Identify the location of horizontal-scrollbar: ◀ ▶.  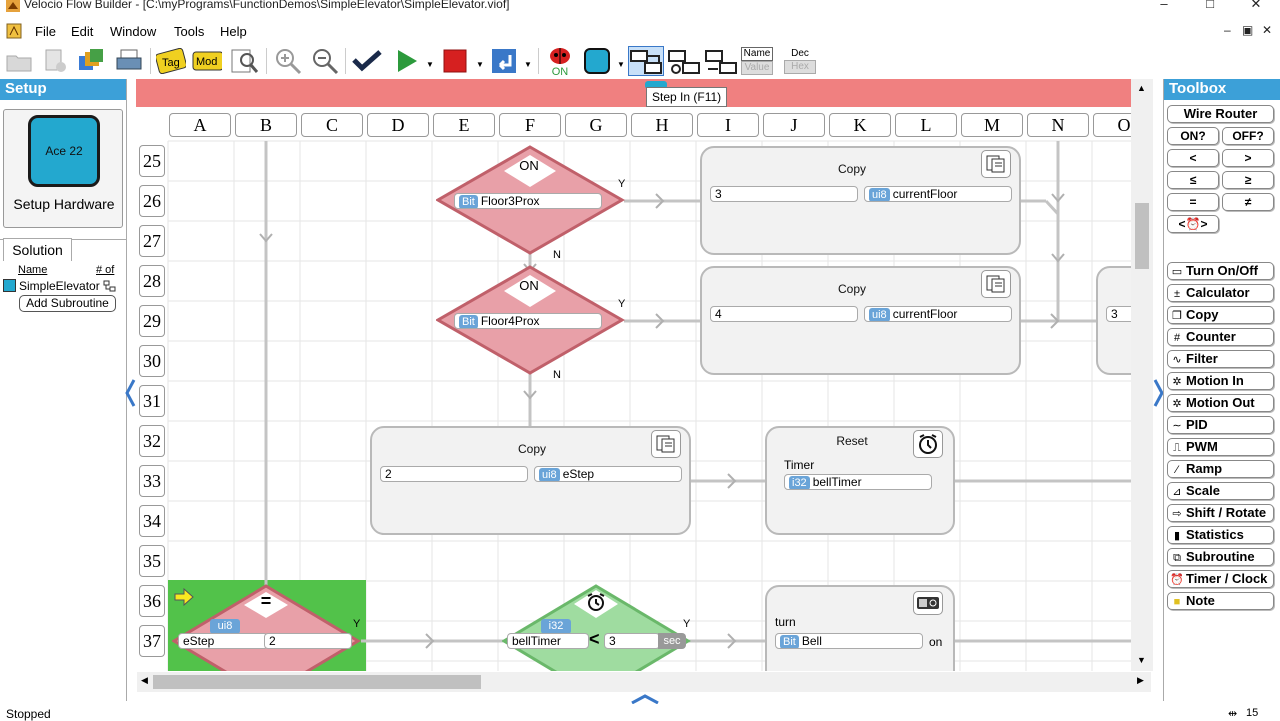
(644, 682).